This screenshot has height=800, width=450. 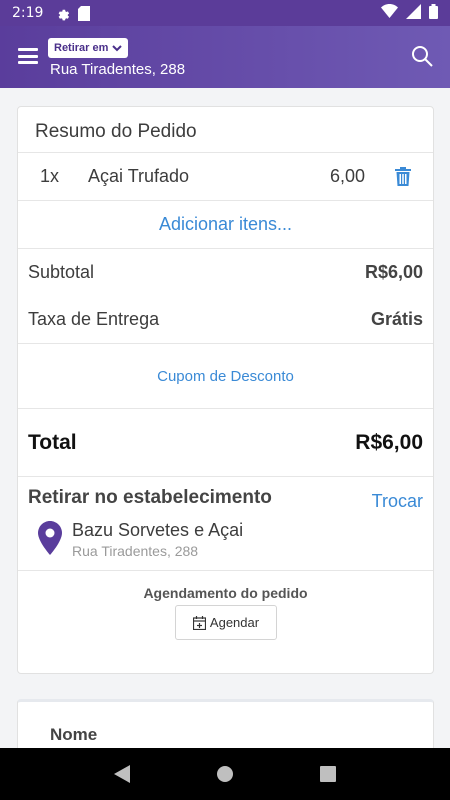 What do you see at coordinates (433, 13) in the screenshot?
I see `battery-icon` at bounding box center [433, 13].